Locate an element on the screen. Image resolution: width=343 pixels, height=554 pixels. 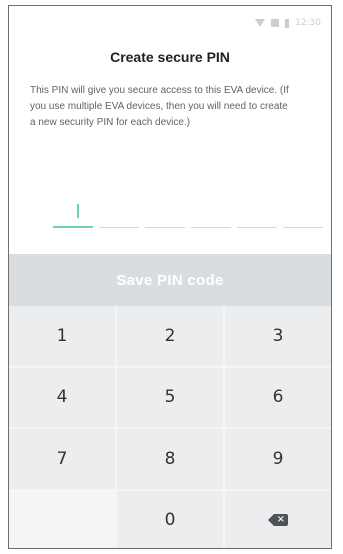
key-2: 2 is located at coordinates (170, 336).